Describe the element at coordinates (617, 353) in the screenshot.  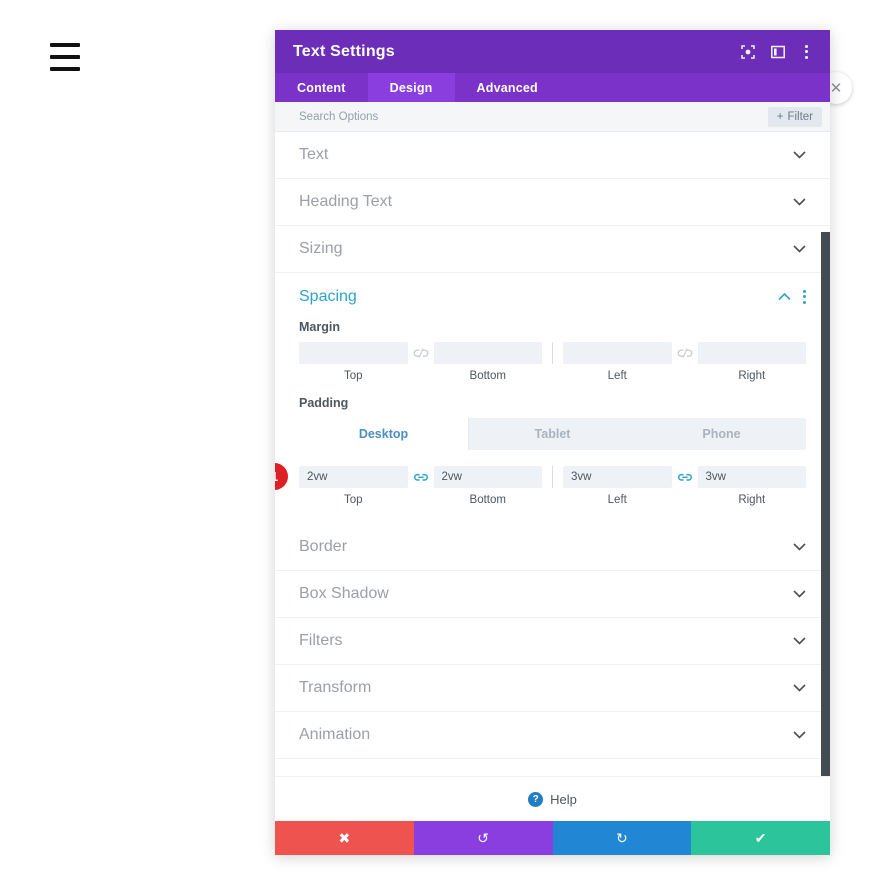
I see `margin-left-input` at that location.